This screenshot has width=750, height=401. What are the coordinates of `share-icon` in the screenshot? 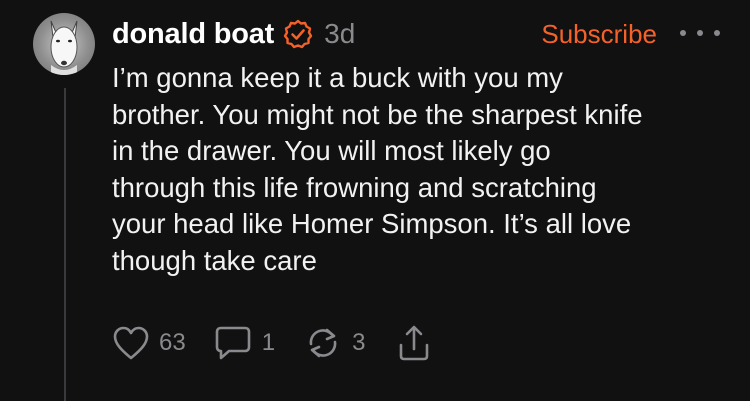 It's located at (414, 343).